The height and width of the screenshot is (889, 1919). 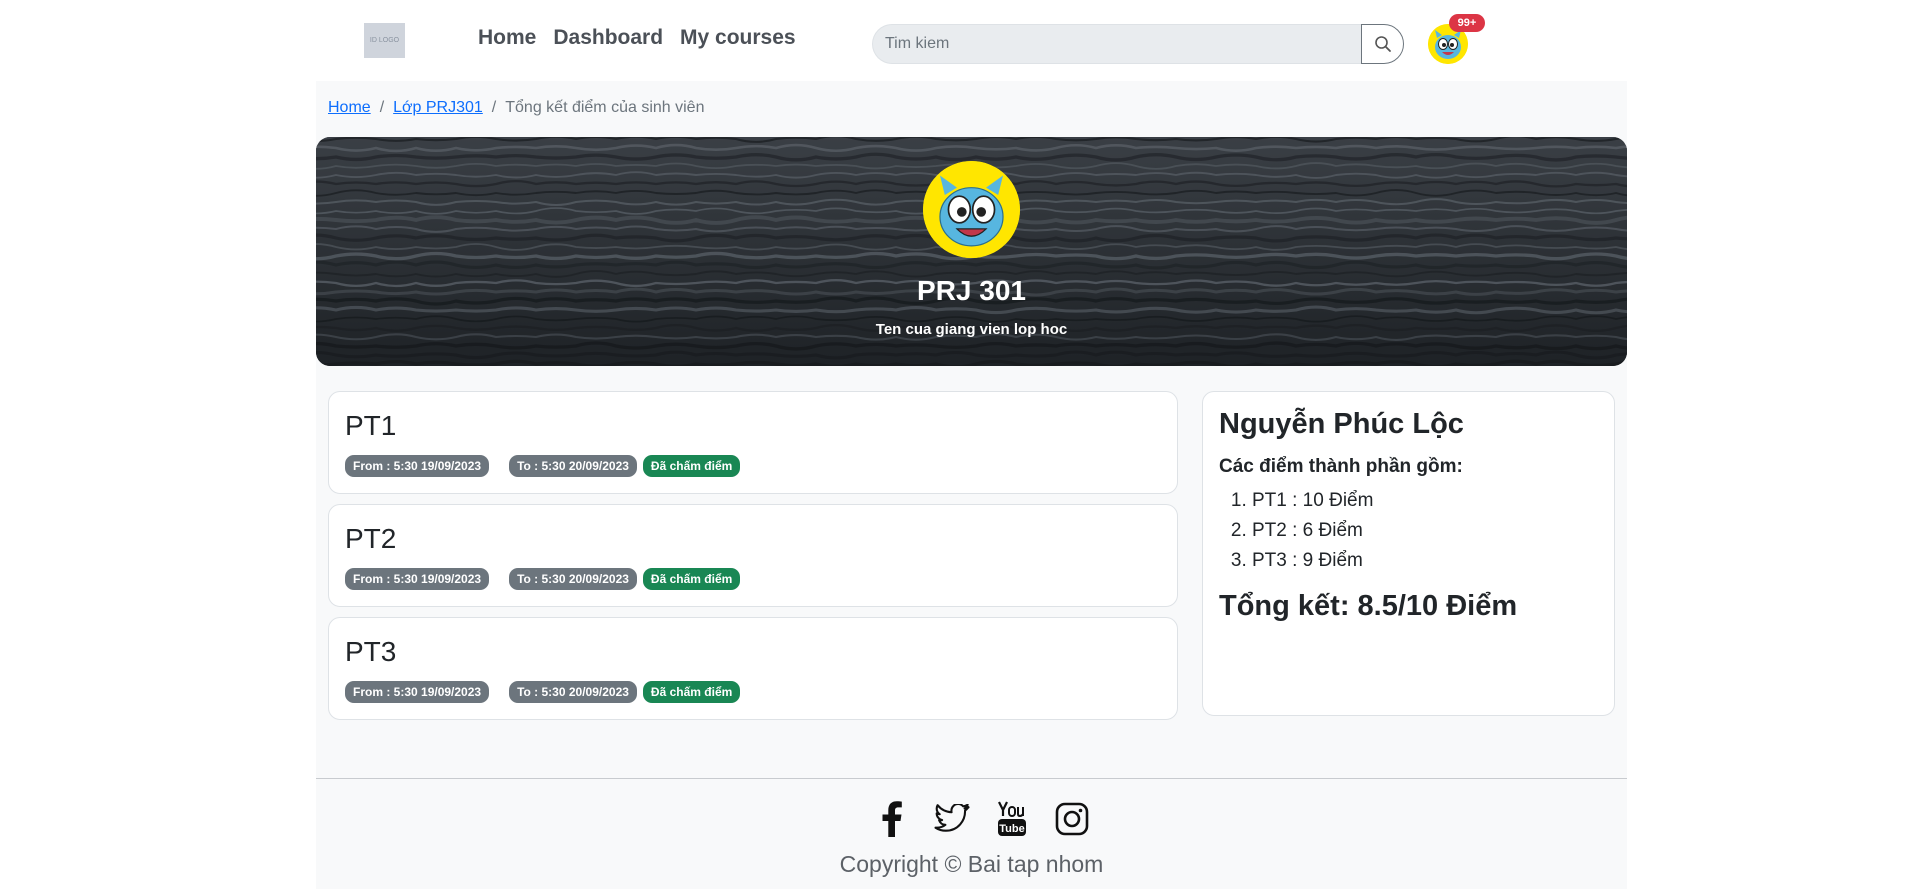 I want to click on nav-link-my-courses: My courses, so click(x=738, y=38).